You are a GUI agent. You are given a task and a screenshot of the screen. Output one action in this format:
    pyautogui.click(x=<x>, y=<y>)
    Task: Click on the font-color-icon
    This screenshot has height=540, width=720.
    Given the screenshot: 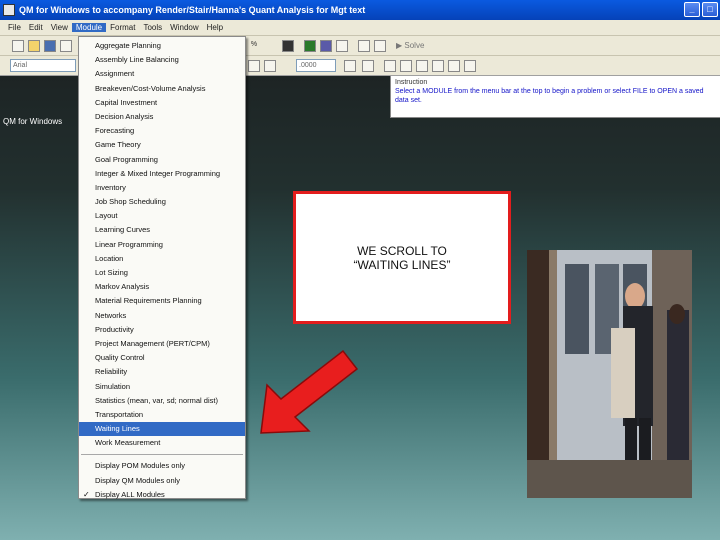 What is the action you would take?
    pyautogui.click(x=438, y=66)
    